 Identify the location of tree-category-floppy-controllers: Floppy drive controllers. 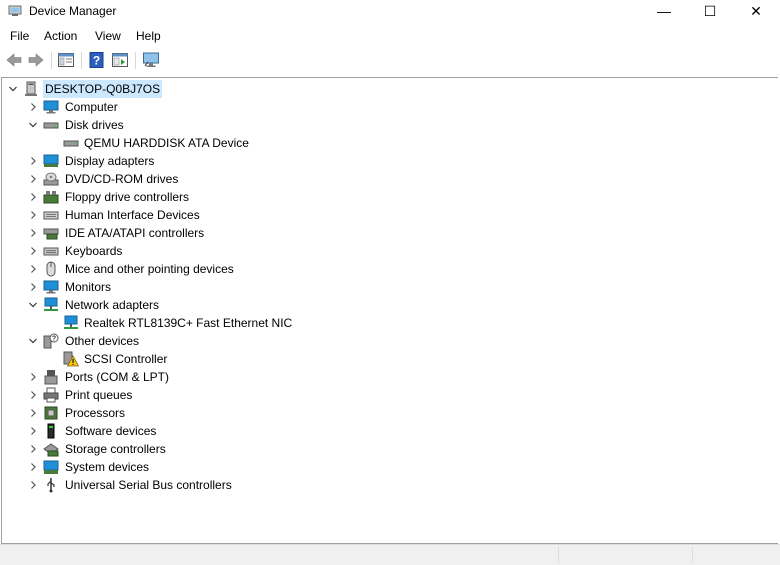
(202, 197).